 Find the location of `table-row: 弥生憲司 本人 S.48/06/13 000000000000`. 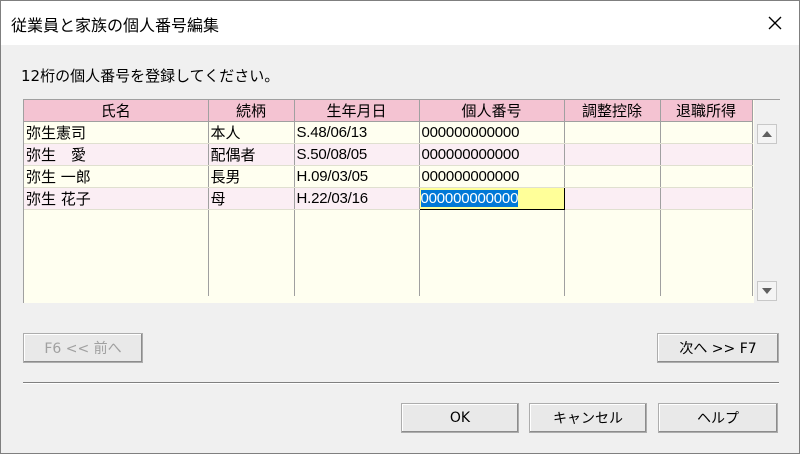

table-row: 弥生憲司 本人 S.48/06/13 000000000000 is located at coordinates (388, 132).